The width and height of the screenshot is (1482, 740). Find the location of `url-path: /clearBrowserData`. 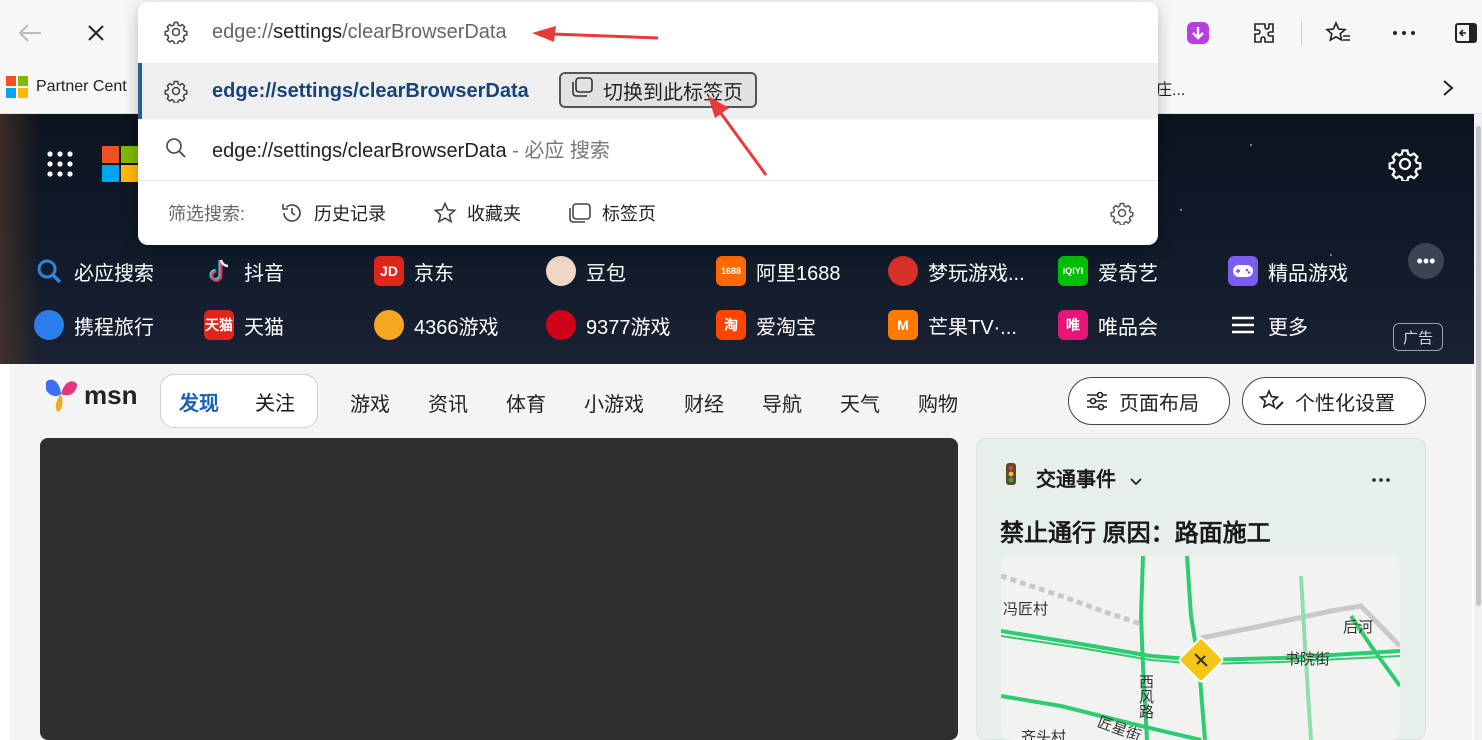

url-path: /clearBrowserData is located at coordinates (424, 31).